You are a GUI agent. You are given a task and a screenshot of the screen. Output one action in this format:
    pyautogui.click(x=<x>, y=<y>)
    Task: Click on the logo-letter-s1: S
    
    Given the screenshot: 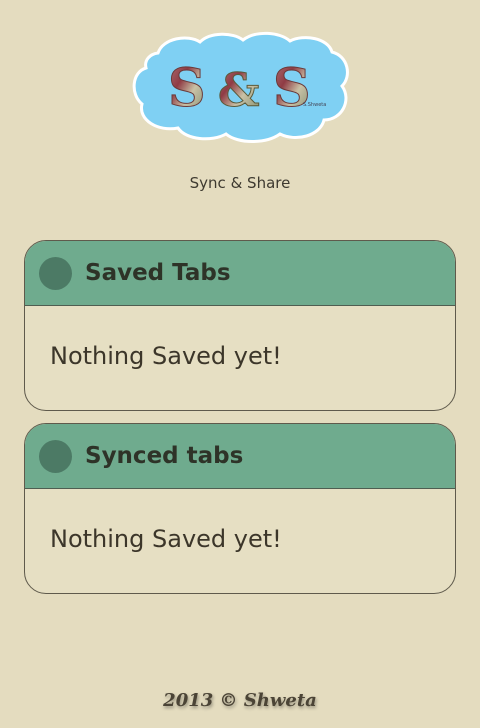 What is the action you would take?
    pyautogui.click(x=187, y=88)
    